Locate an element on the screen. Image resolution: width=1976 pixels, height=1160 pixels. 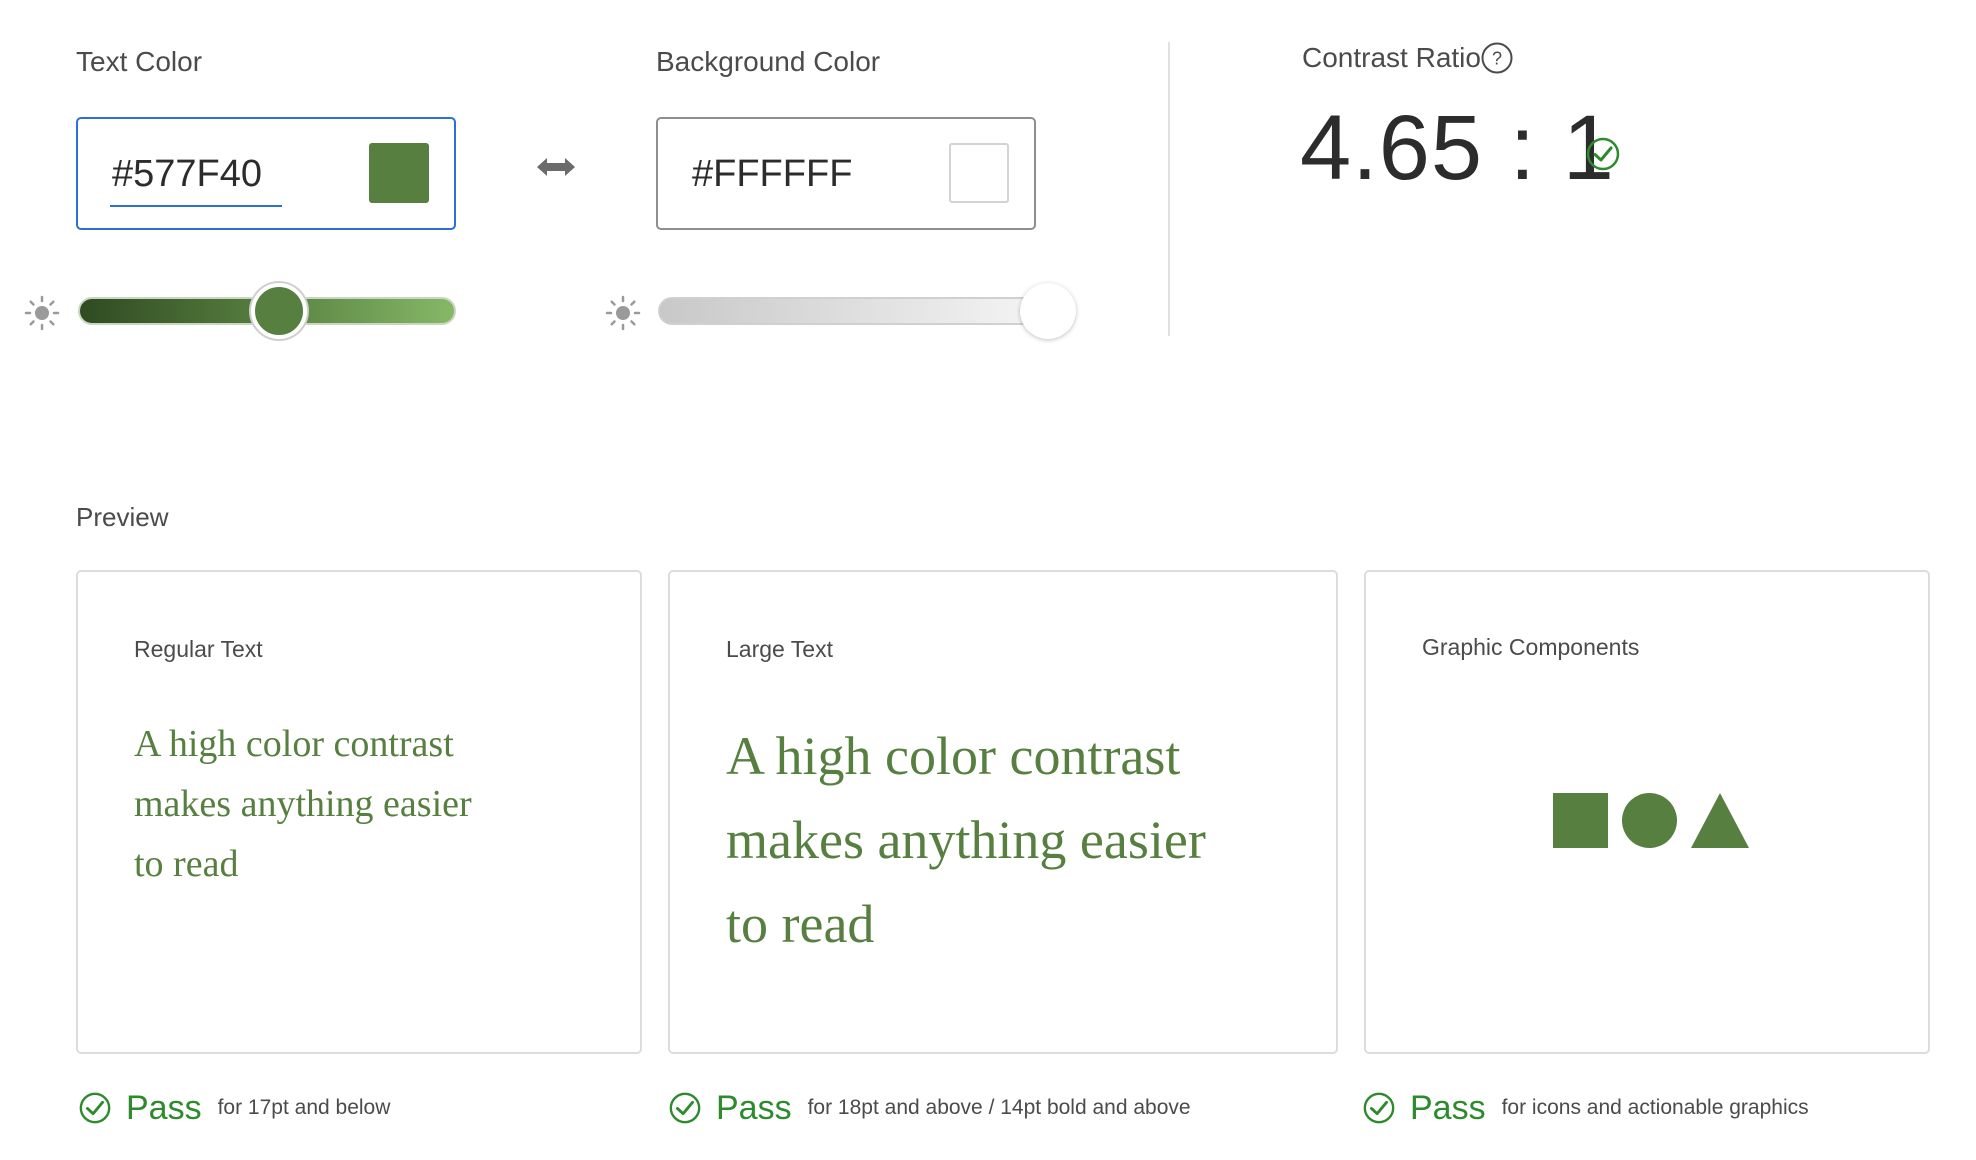
circle-shape is located at coordinates (1649, 820).